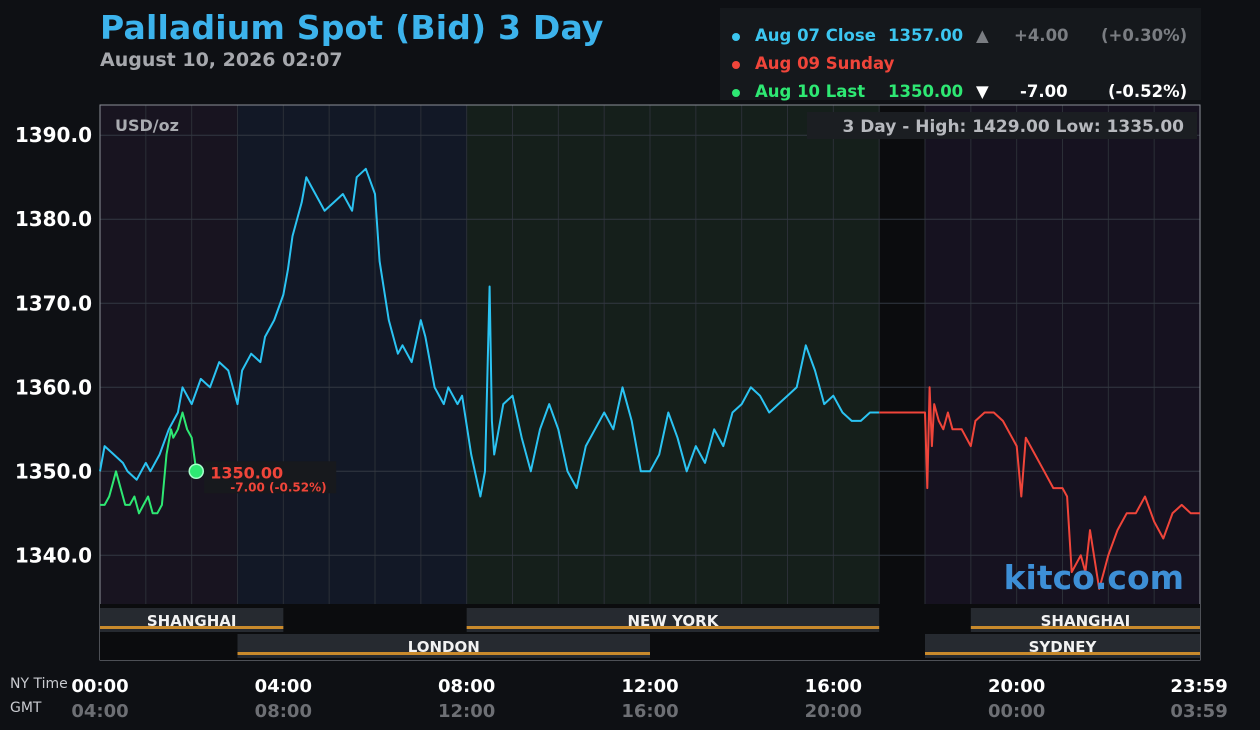  I want to click on gmt-label: GMT, so click(26, 708).